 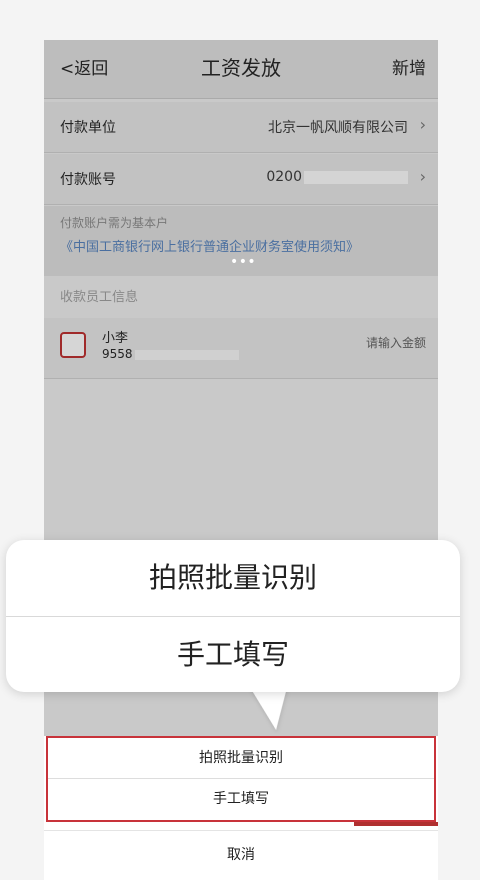 I want to click on nav-bar: <返回 工资发放 新增, so click(x=241, y=69).